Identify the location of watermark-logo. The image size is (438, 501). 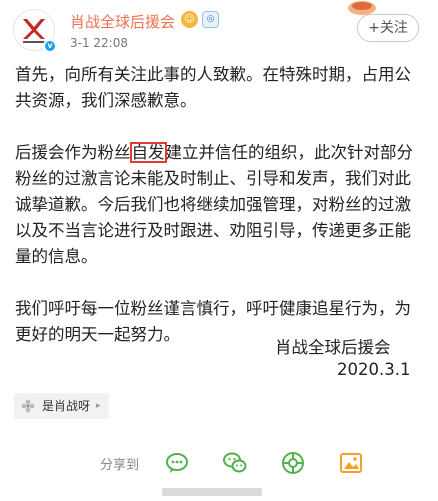
(212, 492).